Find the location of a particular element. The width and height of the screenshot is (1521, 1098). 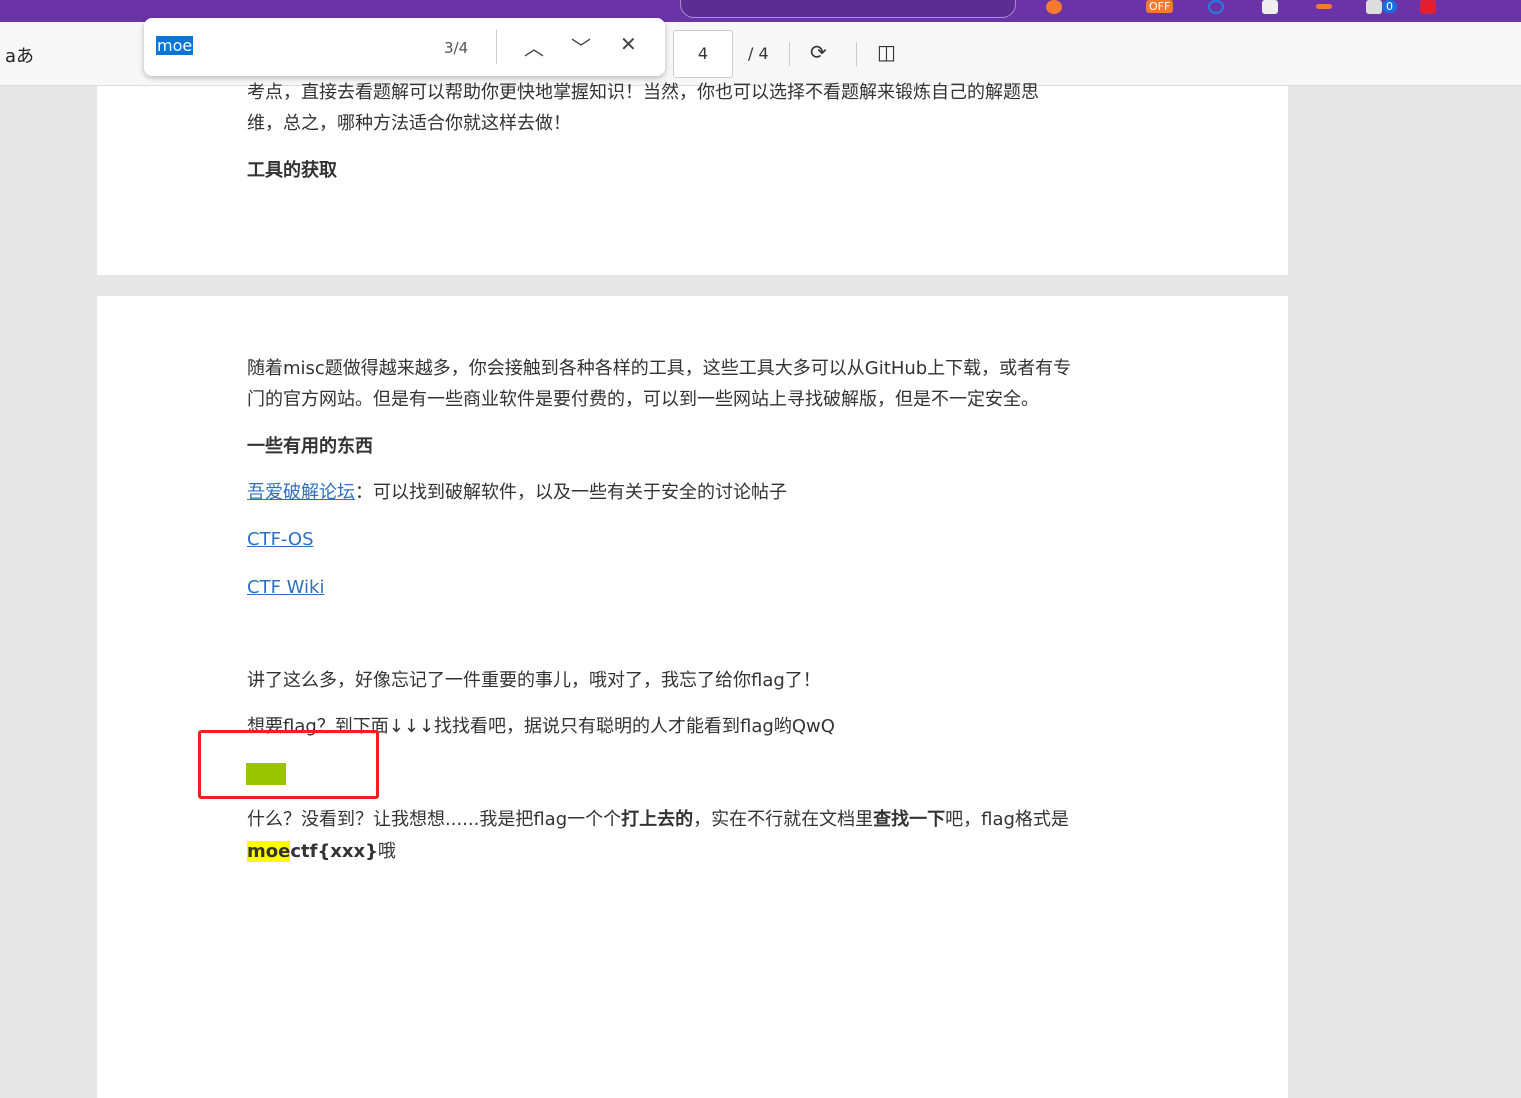

page-number-input: 4 is located at coordinates (703, 54).